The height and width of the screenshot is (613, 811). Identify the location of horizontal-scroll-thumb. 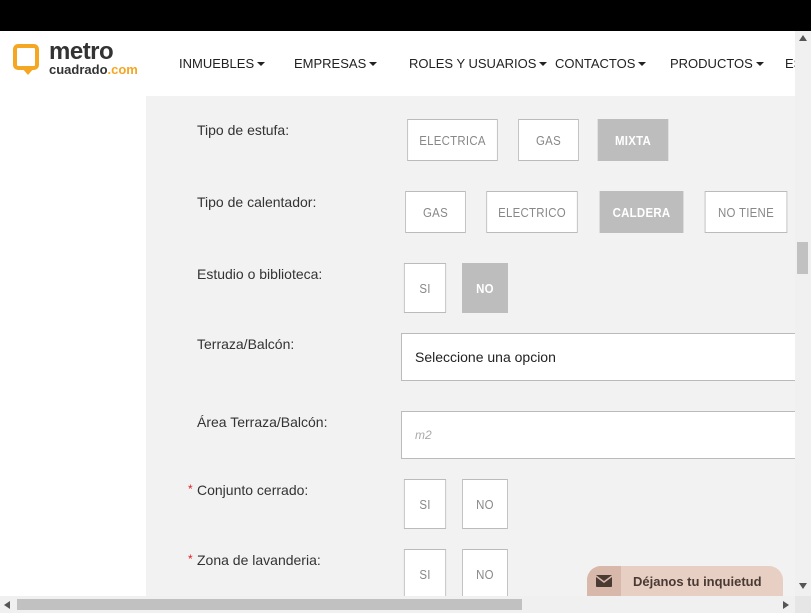
(269, 604).